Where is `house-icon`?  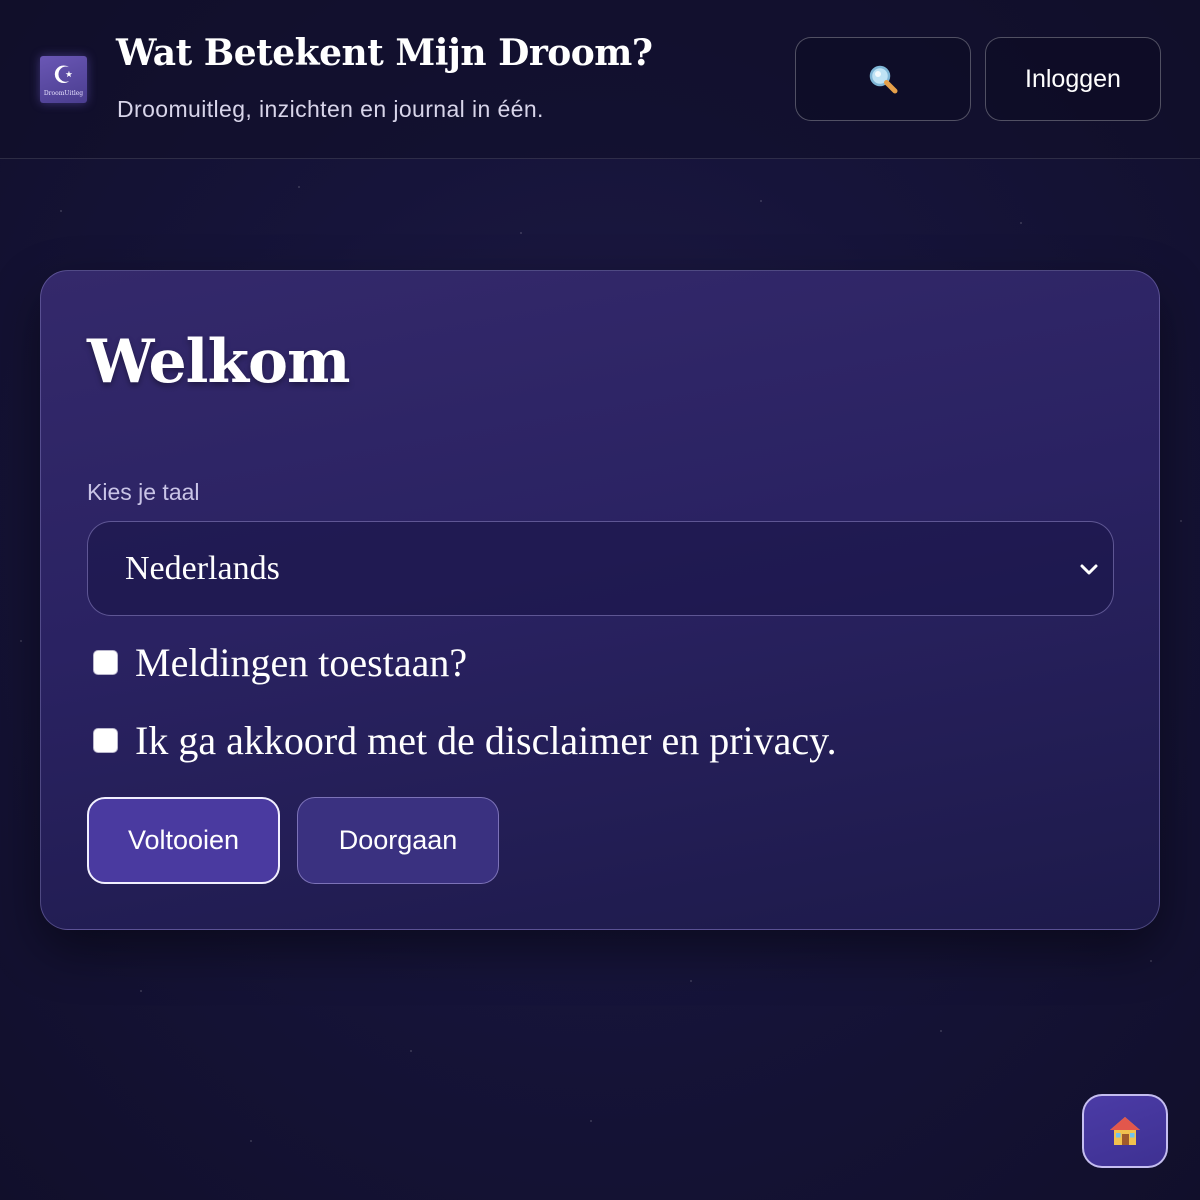
house-icon is located at coordinates (1125, 1131).